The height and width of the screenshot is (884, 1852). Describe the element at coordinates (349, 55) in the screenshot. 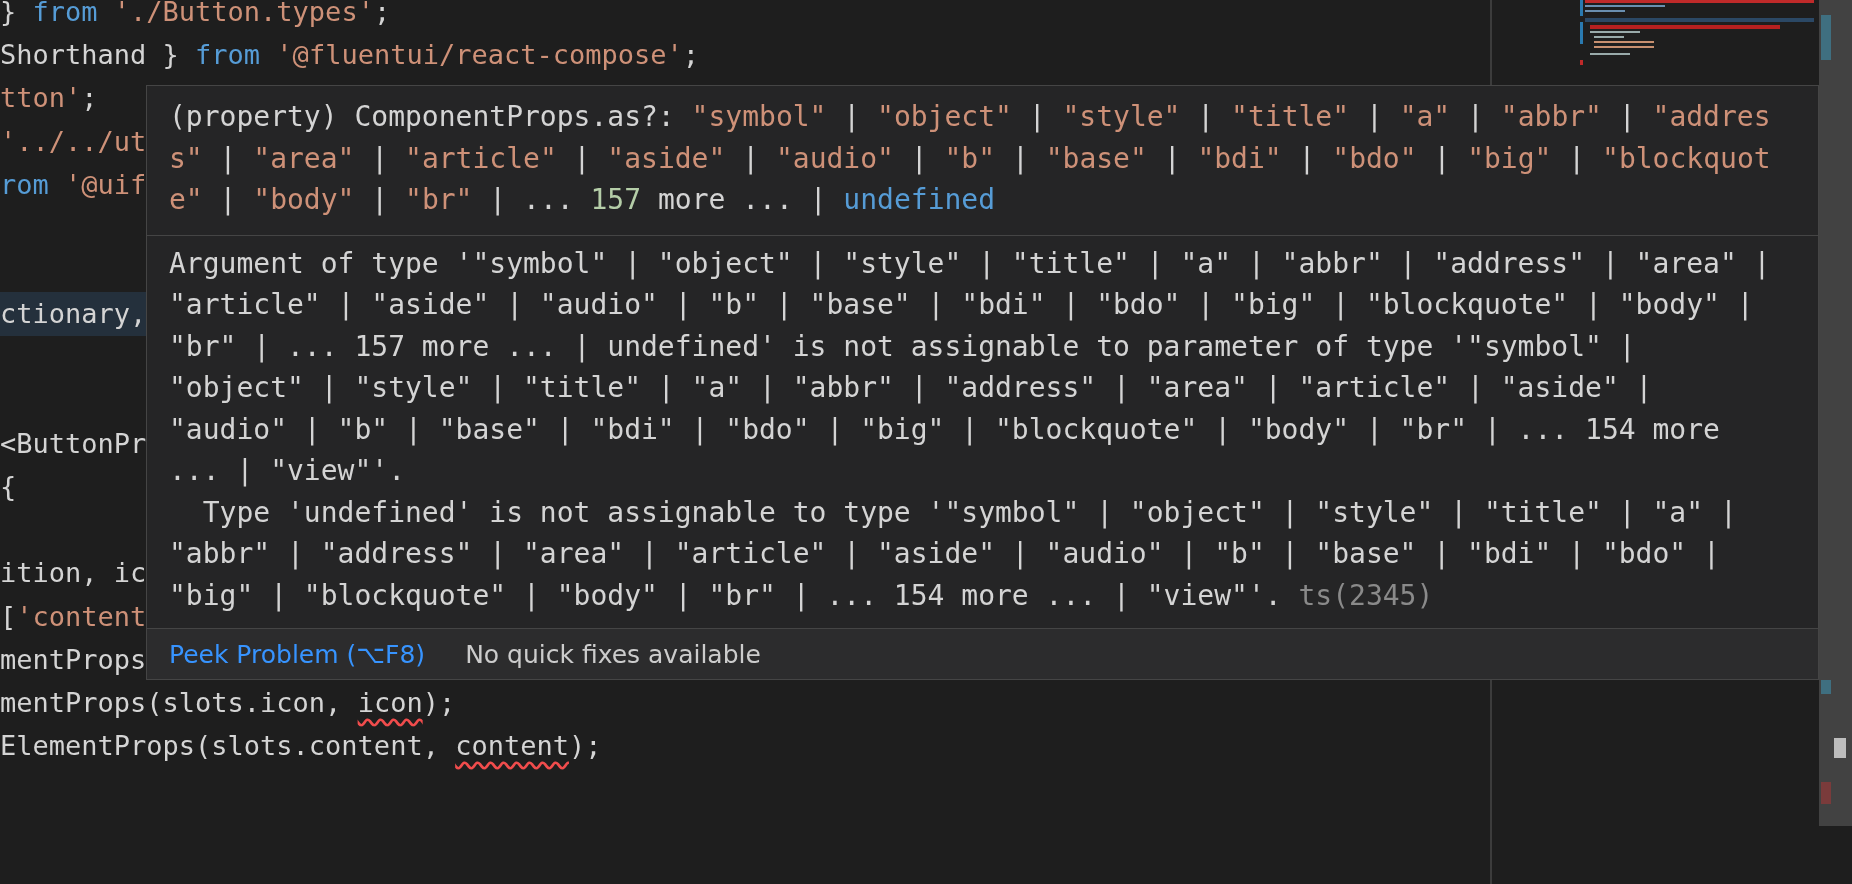

I see `code-line: Shorthand } from '@fluentui/react-compose';` at that location.